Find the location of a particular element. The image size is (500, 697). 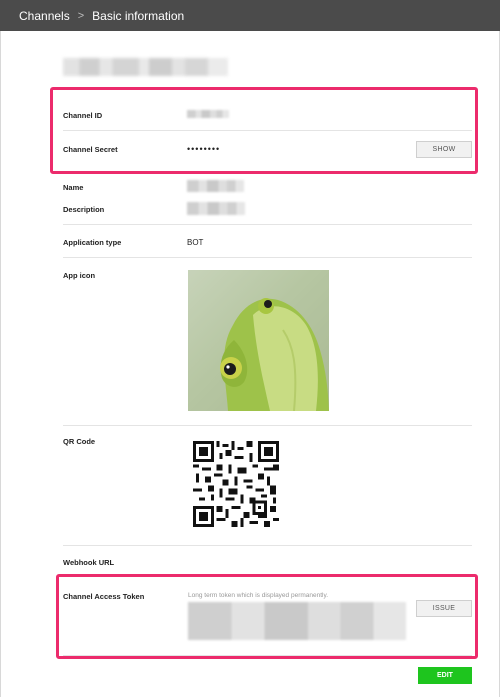

description-value-redacted is located at coordinates (216, 208).